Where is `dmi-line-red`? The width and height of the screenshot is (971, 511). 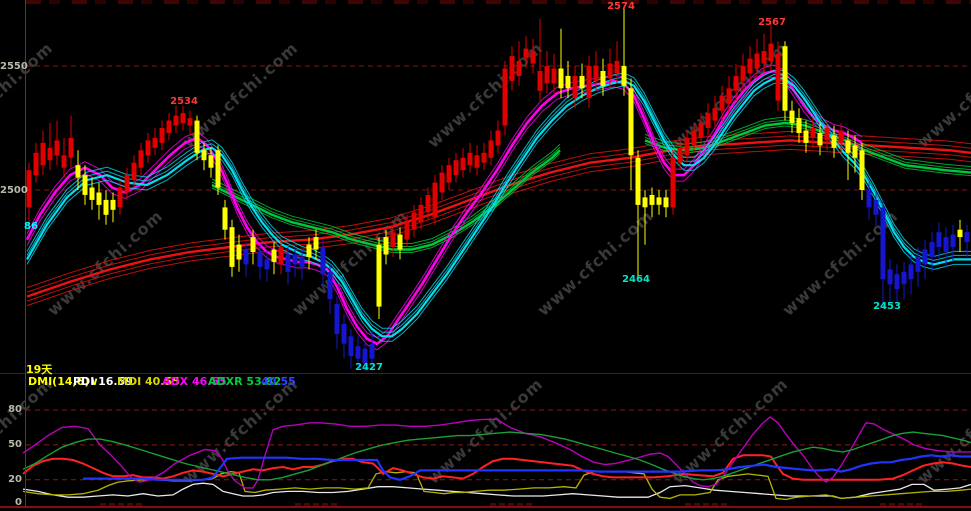 dmi-line-red is located at coordinates (496, 467).